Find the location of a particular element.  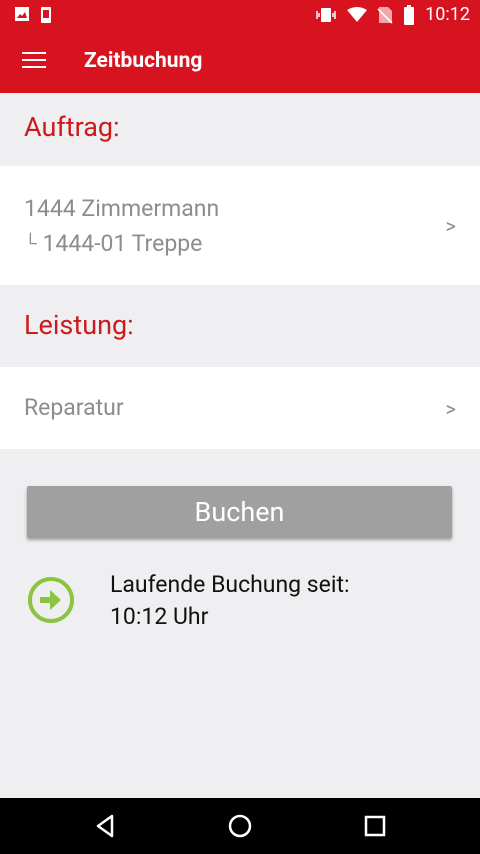

auftrag-label: Auftrag: is located at coordinates (72, 127).